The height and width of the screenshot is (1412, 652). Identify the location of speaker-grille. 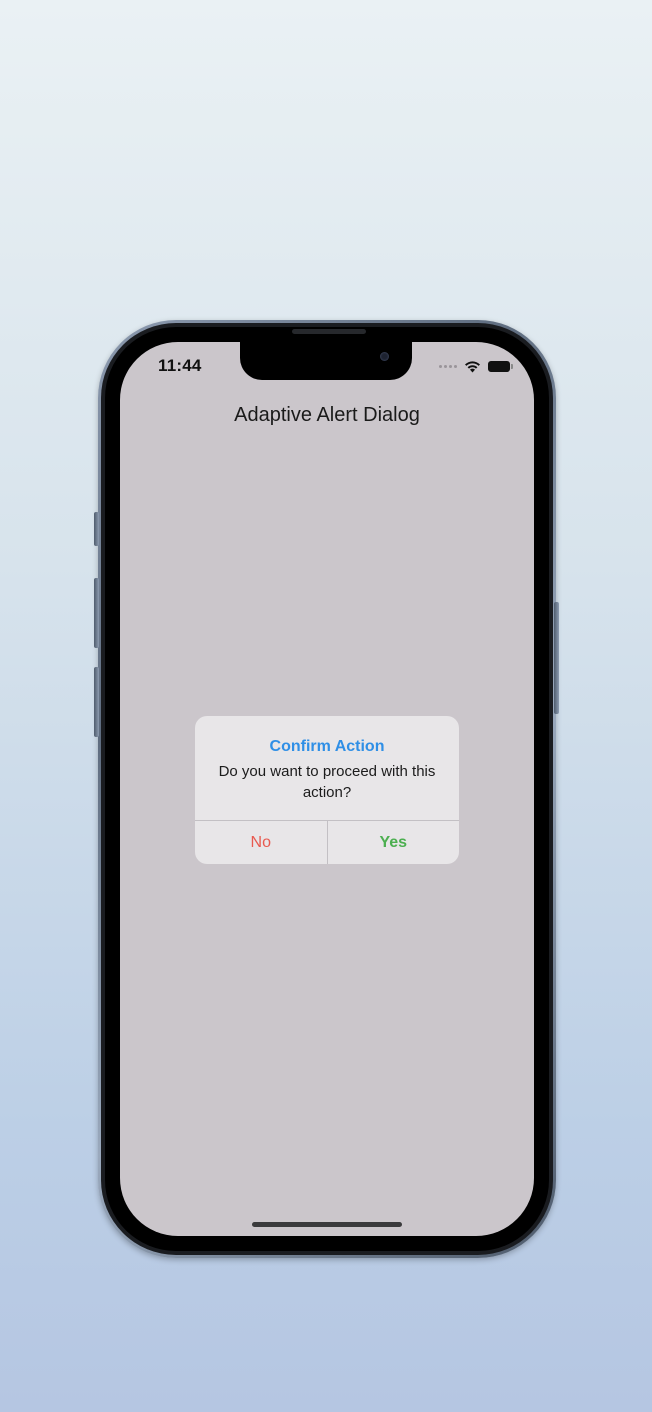
(329, 331).